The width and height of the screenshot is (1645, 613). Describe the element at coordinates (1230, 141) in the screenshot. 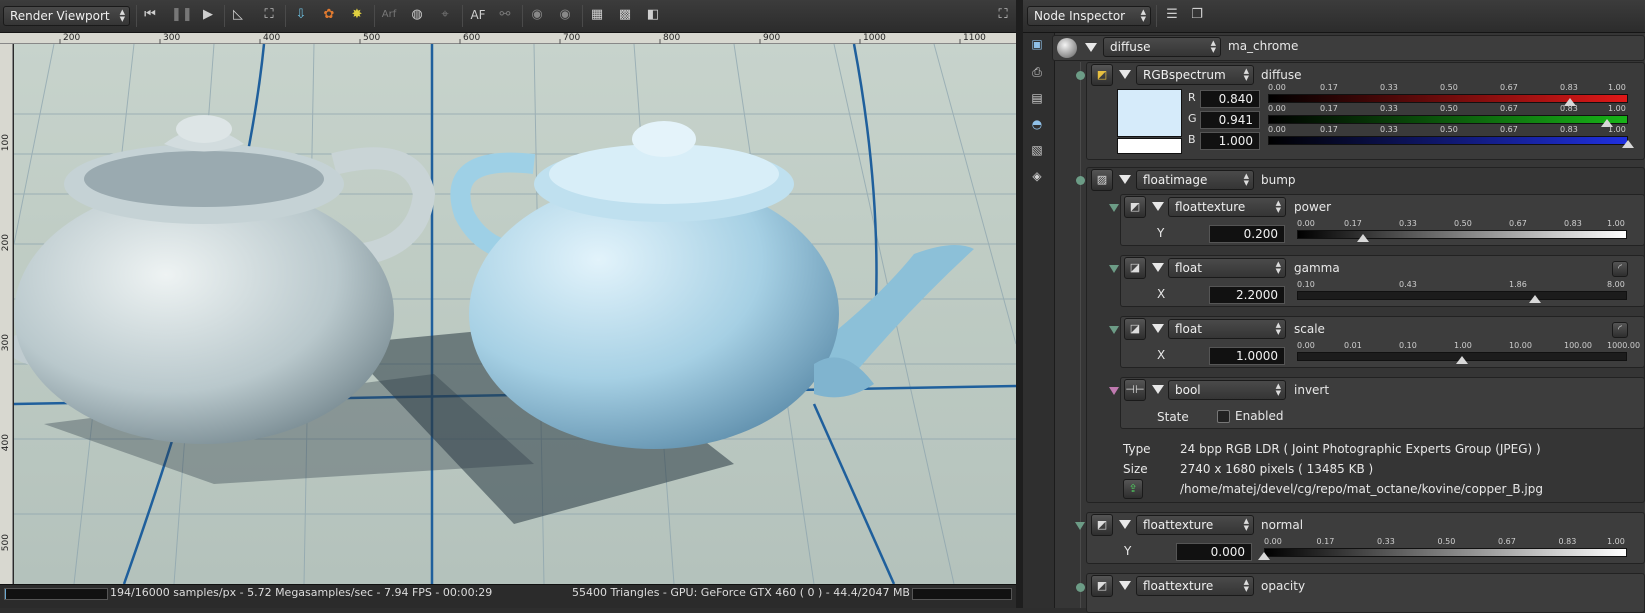

I see `channel-value-input: 1.000` at that location.